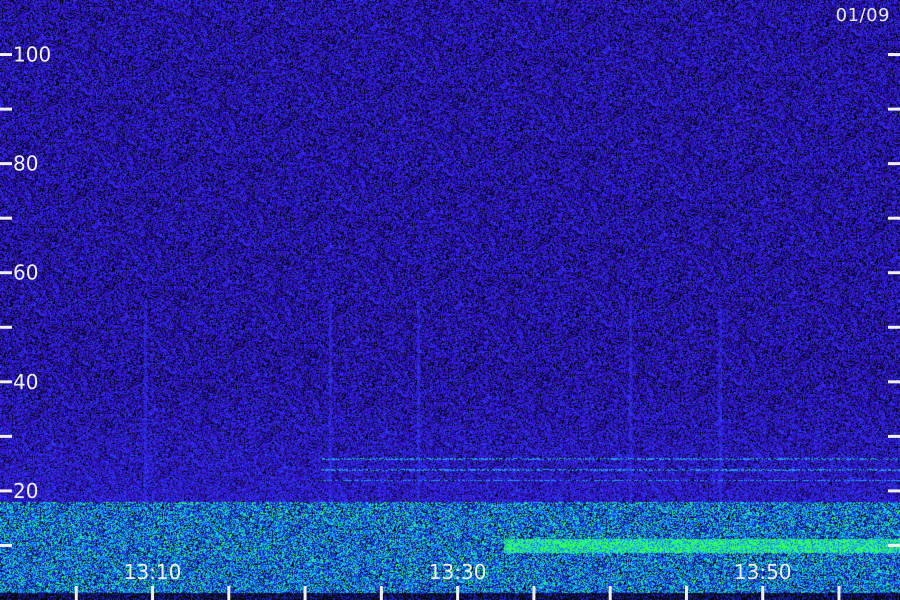  What do you see at coordinates (25, 491) in the screenshot?
I see `y-tick-label: 20` at bounding box center [25, 491].